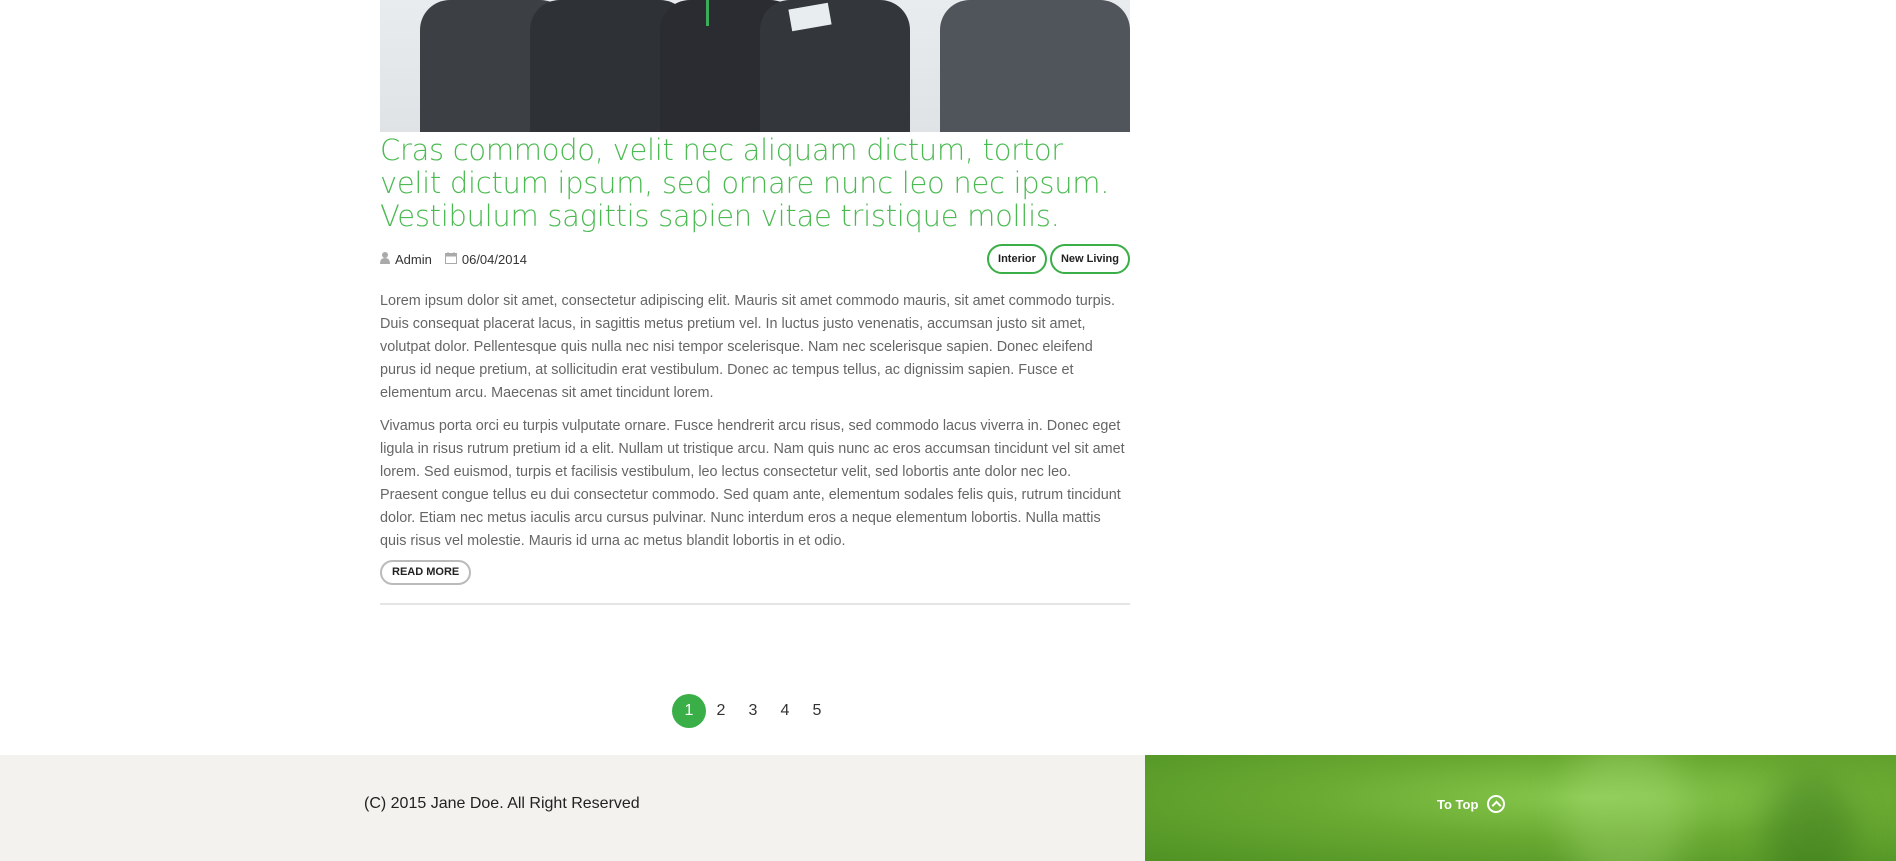 The width and height of the screenshot is (1896, 861). Describe the element at coordinates (755, 604) in the screenshot. I see `divider` at that location.